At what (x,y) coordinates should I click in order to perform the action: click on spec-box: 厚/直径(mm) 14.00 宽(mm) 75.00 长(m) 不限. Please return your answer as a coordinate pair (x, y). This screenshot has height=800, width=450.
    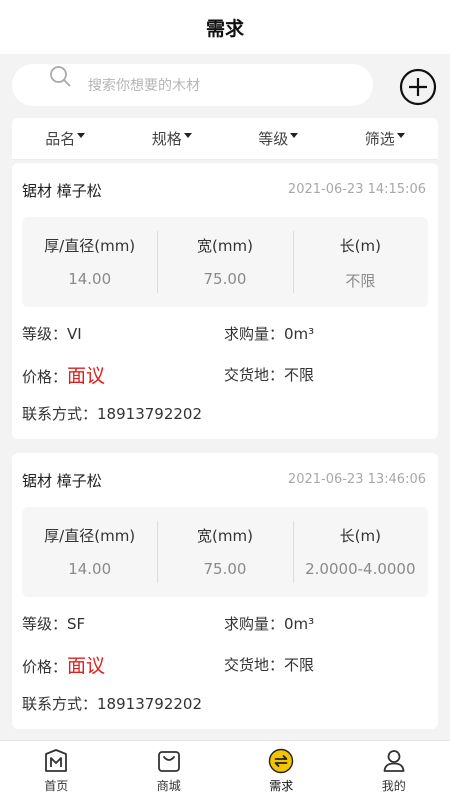
    Looking at the image, I should click on (225, 262).